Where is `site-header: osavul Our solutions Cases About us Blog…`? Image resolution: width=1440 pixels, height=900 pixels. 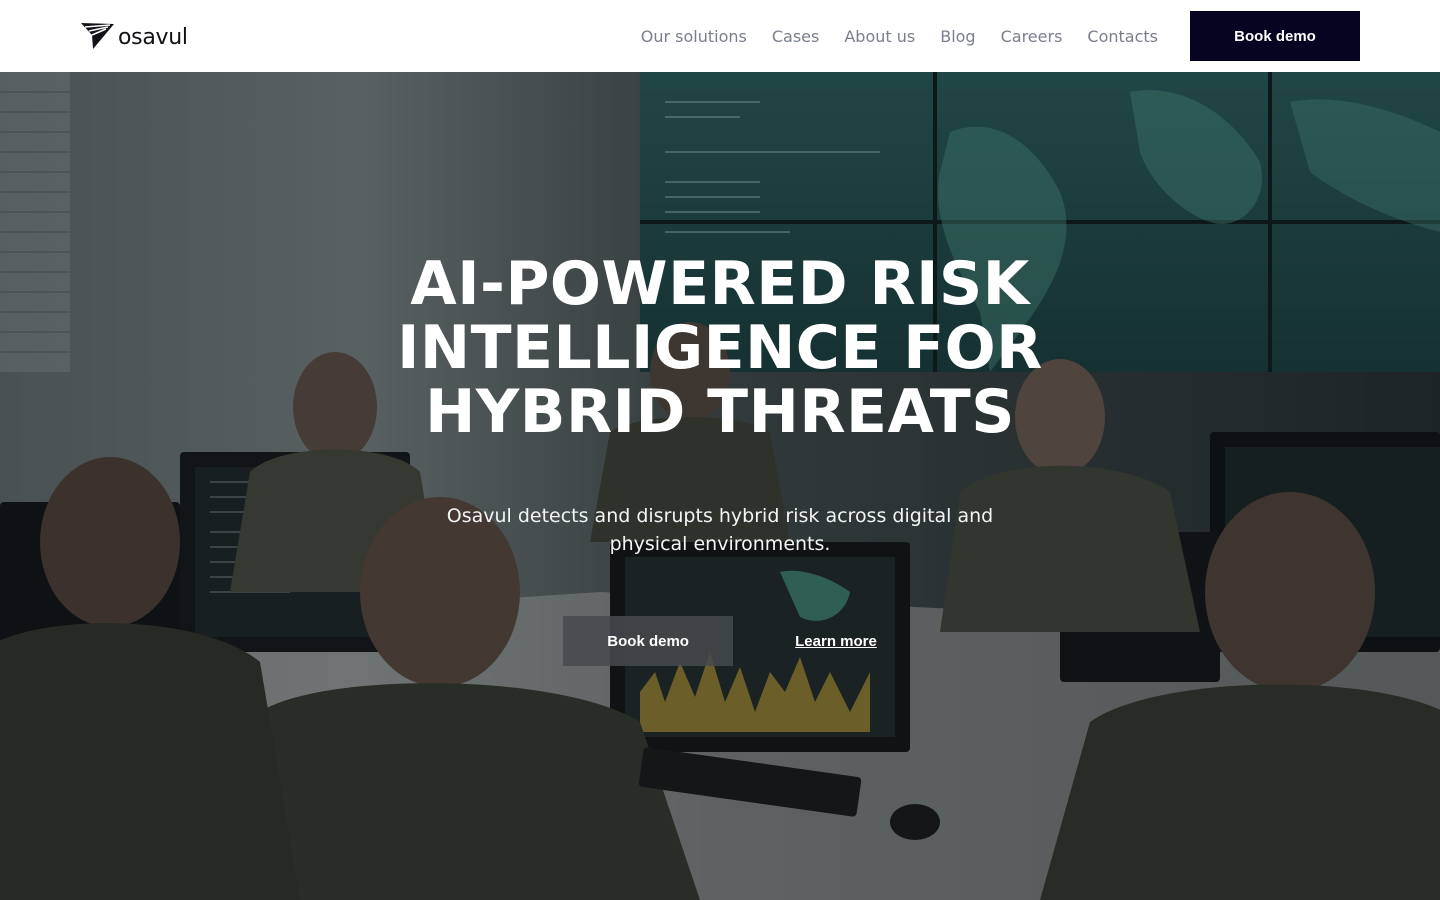
site-header: osavul Our solutions Cases About us Blog… is located at coordinates (720, 36).